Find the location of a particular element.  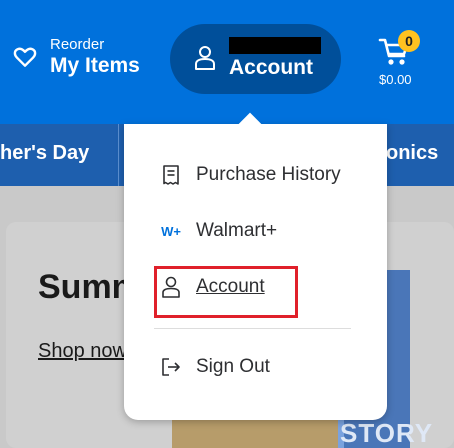

book-cover-text: STORY is located at coordinates (387, 433).